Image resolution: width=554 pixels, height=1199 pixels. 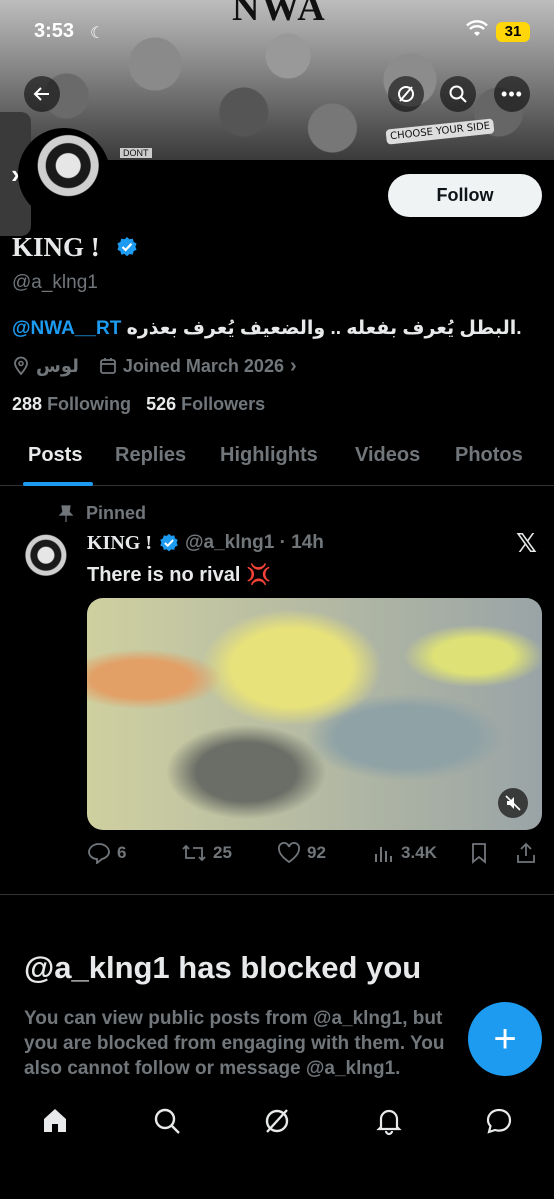 I want to click on more-icon: •••, so click(x=512, y=93).